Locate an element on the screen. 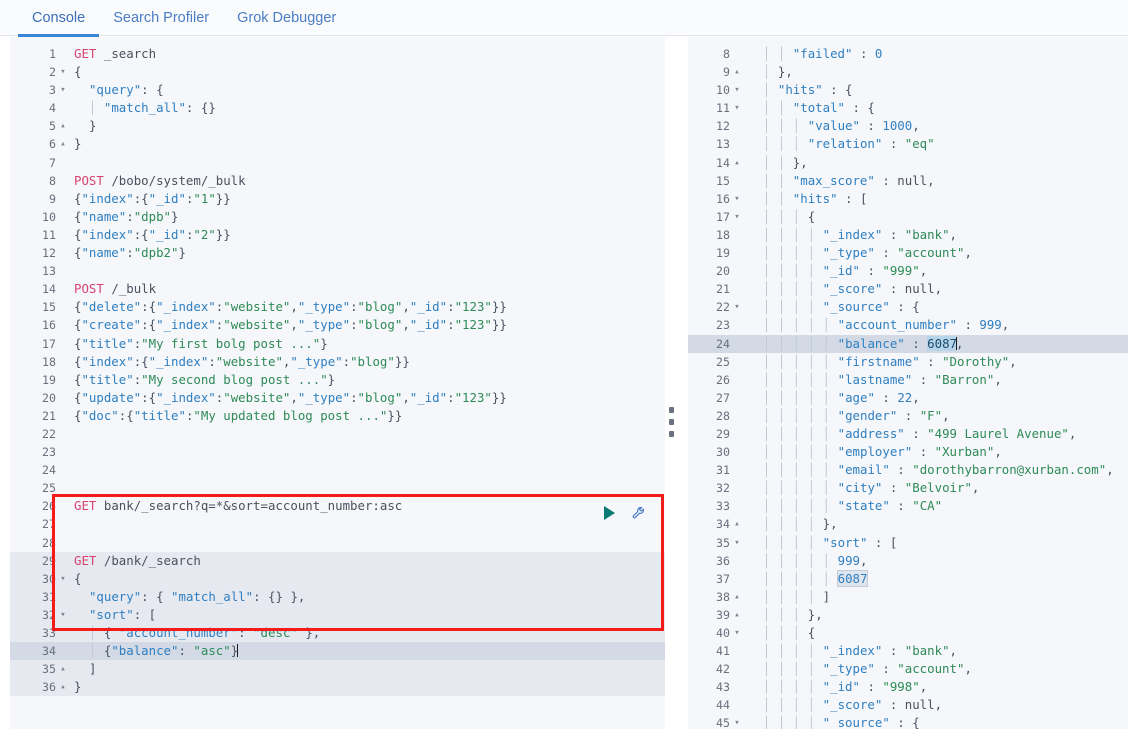 Image resolution: width=1128 pixels, height=729 pixels. response-line: 33 │ │ │ │ │ "state" : "CA" is located at coordinates (908, 506).